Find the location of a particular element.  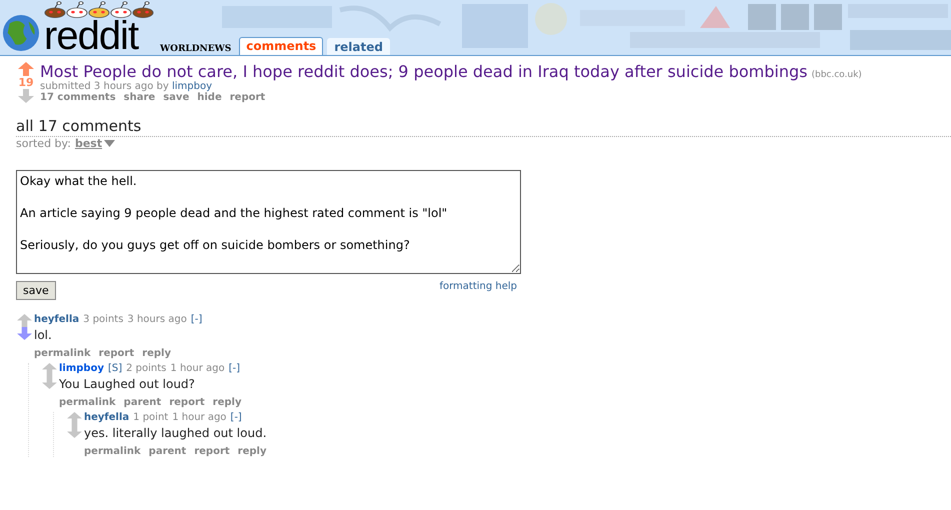

tab: comments is located at coordinates (281, 46).